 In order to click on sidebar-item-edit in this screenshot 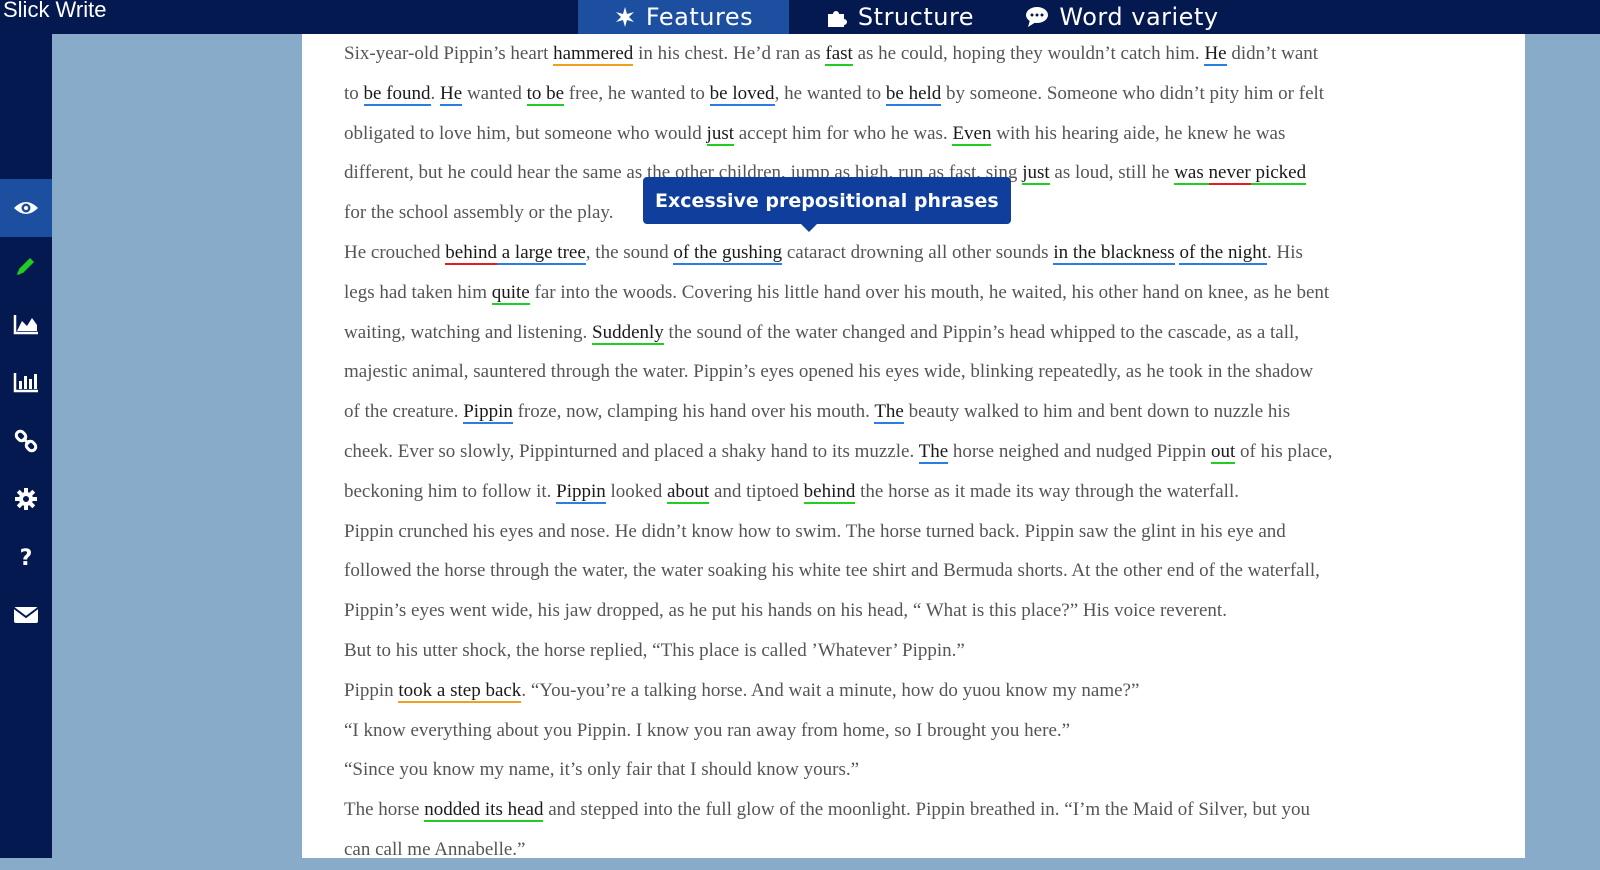, I will do `click(26, 266)`.